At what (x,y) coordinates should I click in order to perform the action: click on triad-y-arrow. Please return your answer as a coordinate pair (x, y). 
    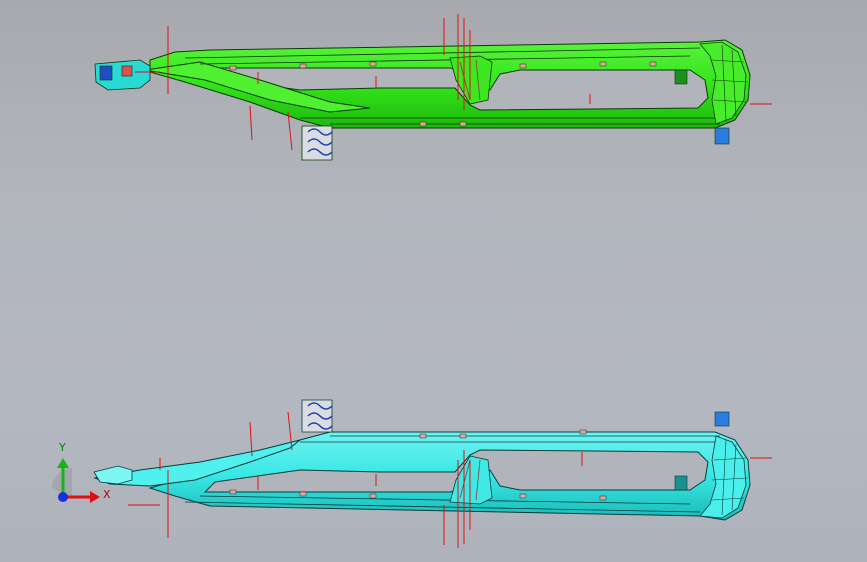
    Looking at the image, I should click on (63, 463).